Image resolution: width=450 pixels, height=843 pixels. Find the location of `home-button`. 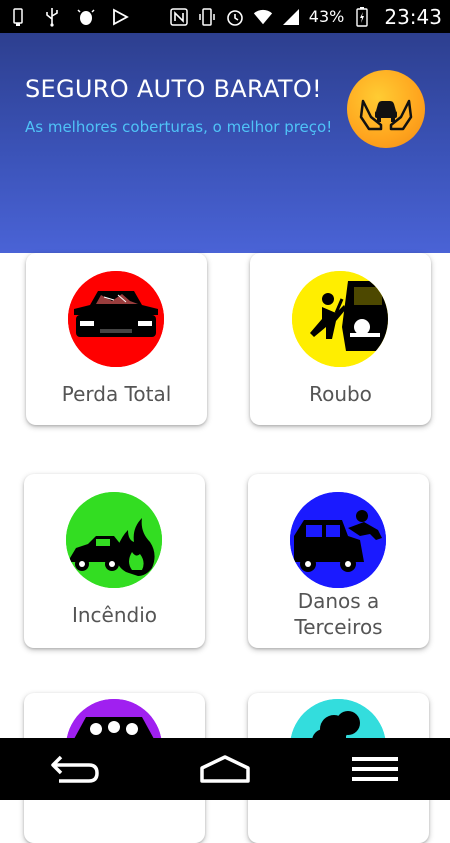

home-button is located at coordinates (225, 769).